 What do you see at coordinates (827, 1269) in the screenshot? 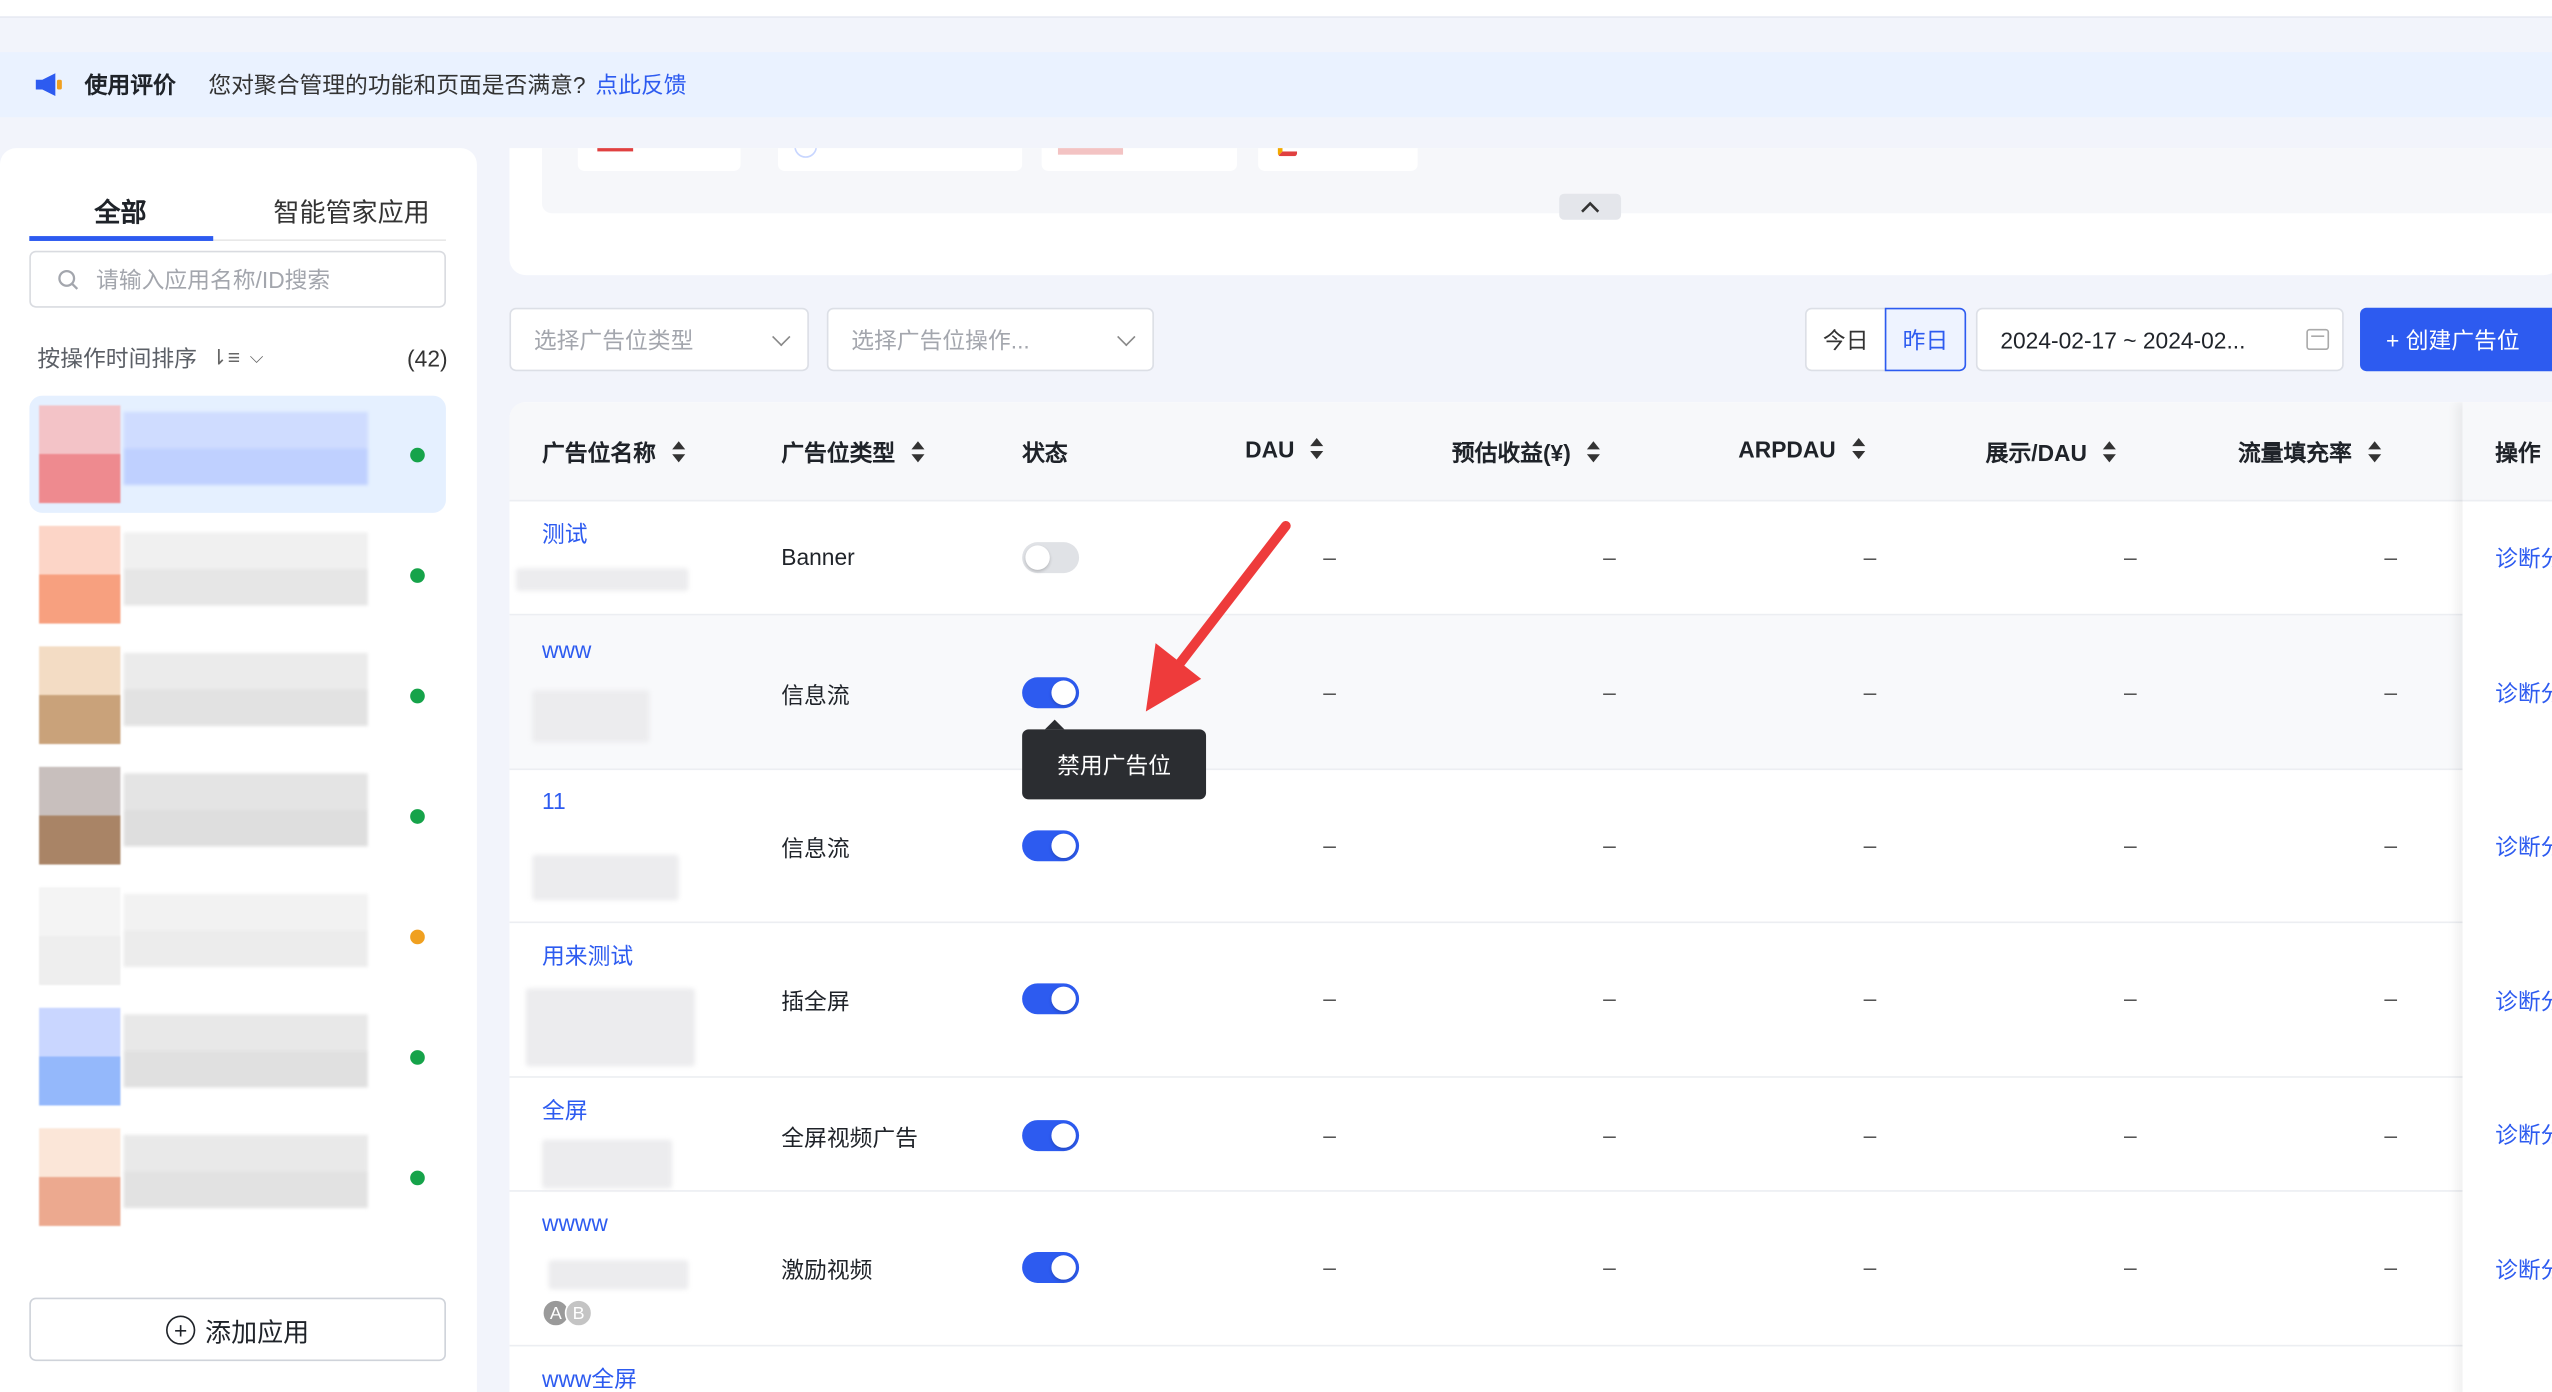
I see `ad-slot-type: 激励视频` at bounding box center [827, 1269].